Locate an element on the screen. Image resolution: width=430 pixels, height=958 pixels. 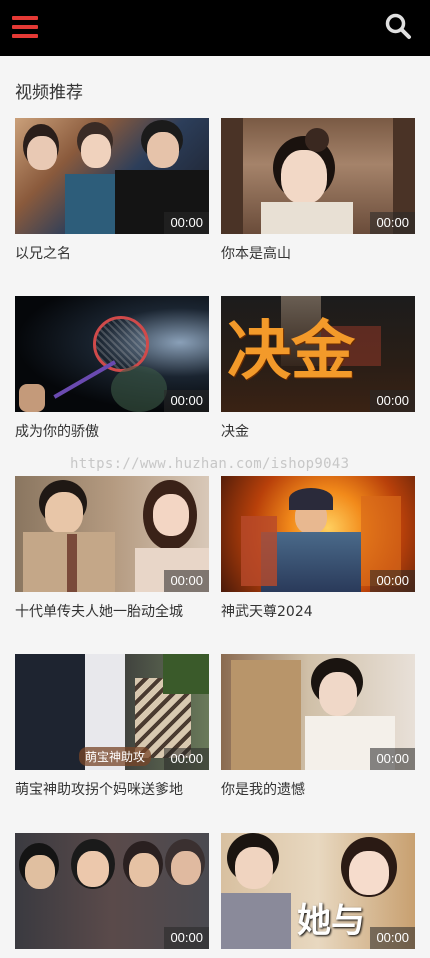
top-nav-bar is located at coordinates (215, 28).